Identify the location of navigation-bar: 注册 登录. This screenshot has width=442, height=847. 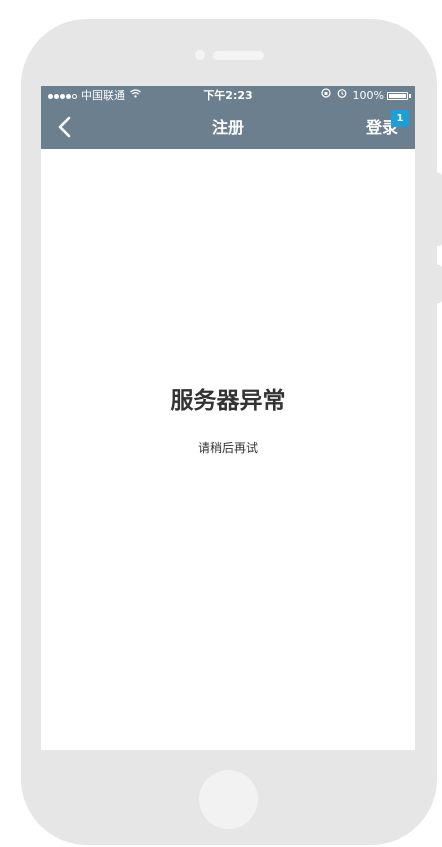
(228, 127).